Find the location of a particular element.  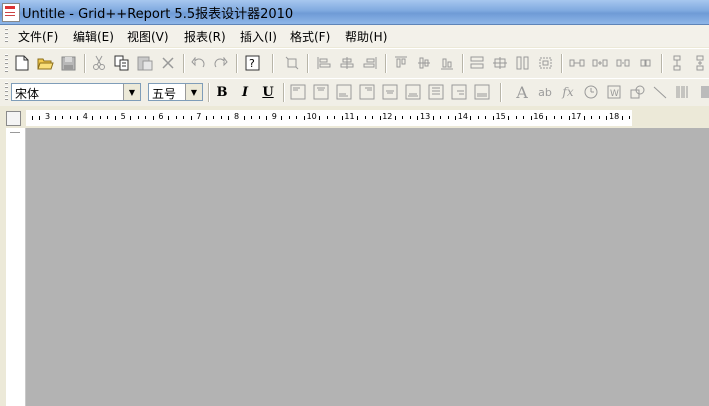

menu-format: 格式(F) is located at coordinates (310, 36).